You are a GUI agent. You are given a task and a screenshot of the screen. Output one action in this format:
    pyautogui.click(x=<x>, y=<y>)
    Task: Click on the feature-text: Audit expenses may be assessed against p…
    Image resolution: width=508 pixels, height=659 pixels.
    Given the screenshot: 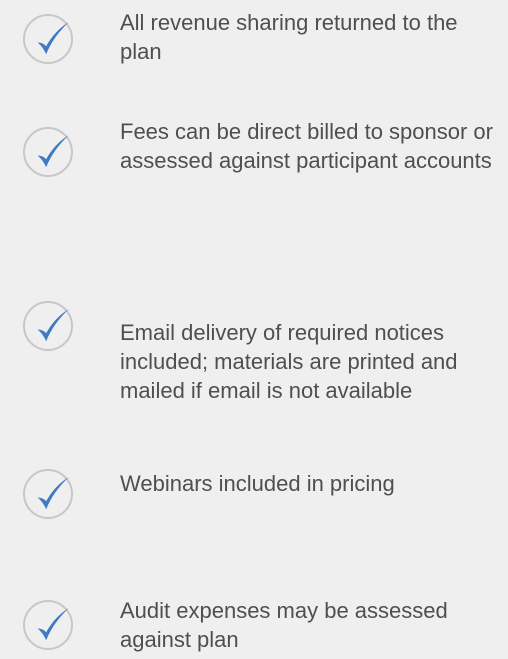 What is the action you would take?
    pyautogui.click(x=284, y=625)
    